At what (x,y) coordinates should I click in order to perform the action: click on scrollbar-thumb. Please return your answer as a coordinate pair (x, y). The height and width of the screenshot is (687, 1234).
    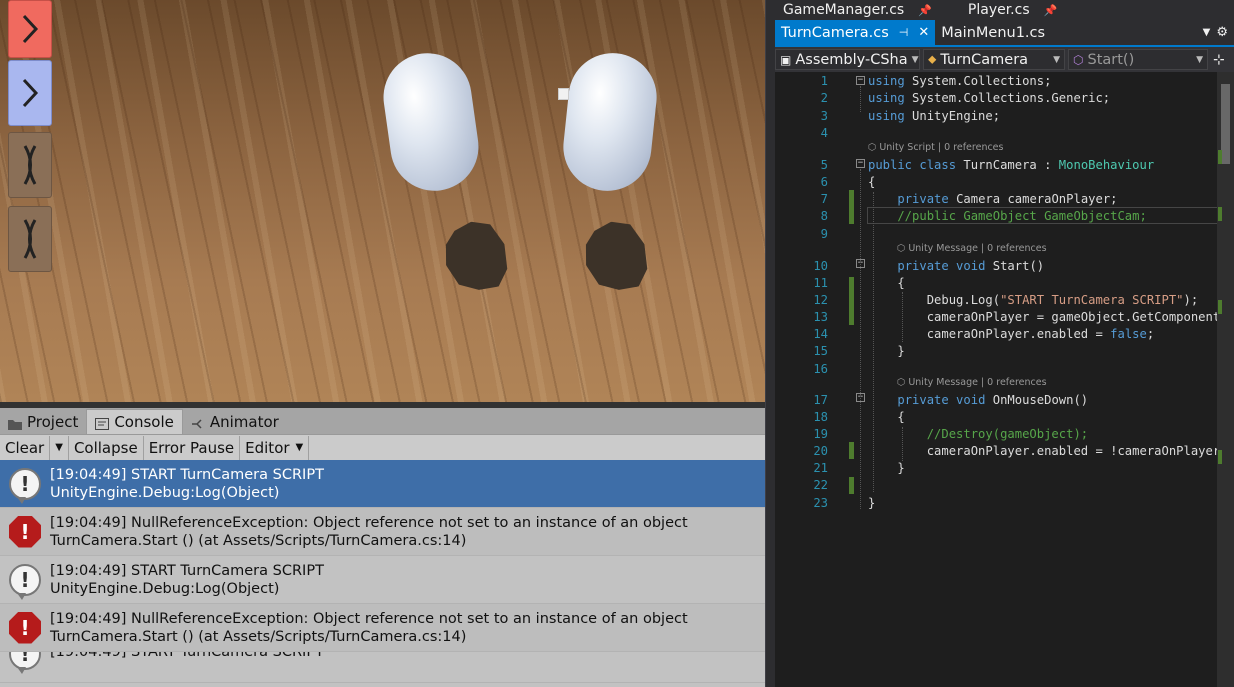
    Looking at the image, I should click on (1225, 124).